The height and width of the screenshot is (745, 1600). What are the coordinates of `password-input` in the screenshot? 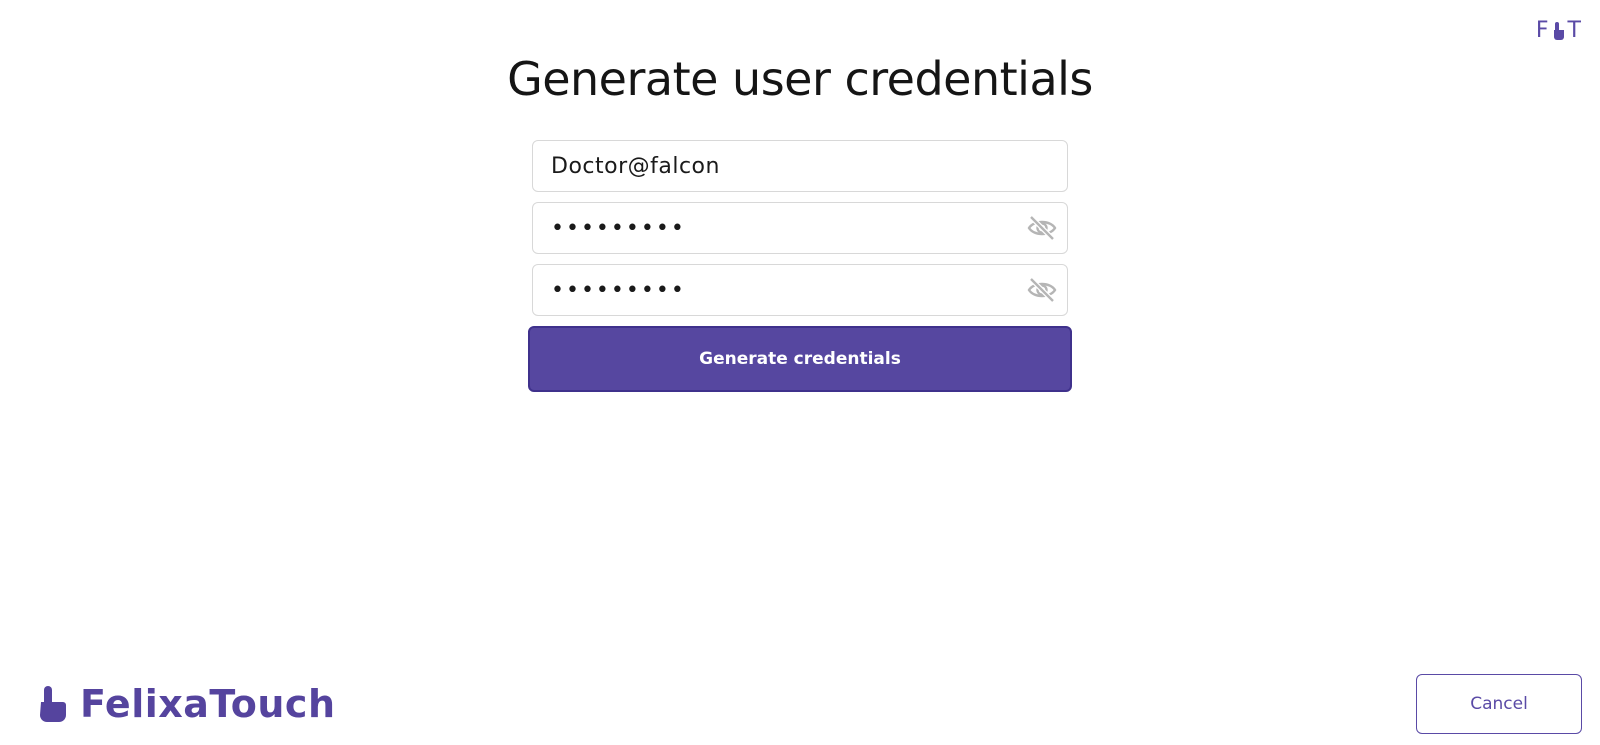 It's located at (800, 228).